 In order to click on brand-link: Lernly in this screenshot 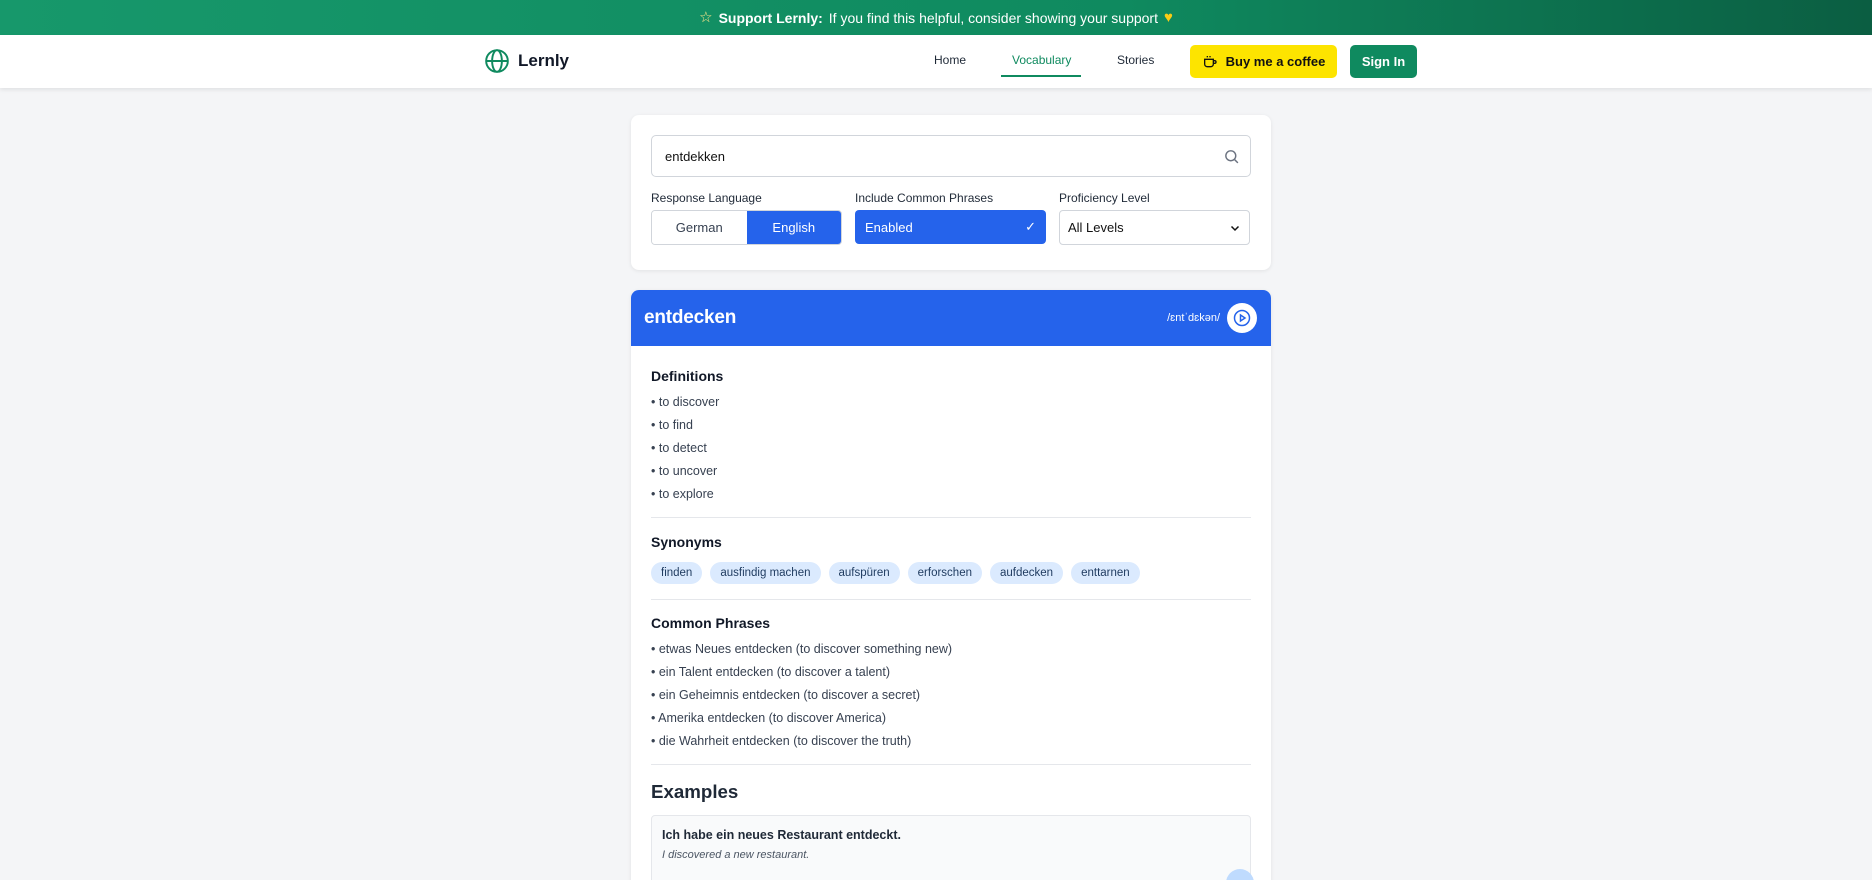, I will do `click(526, 61)`.